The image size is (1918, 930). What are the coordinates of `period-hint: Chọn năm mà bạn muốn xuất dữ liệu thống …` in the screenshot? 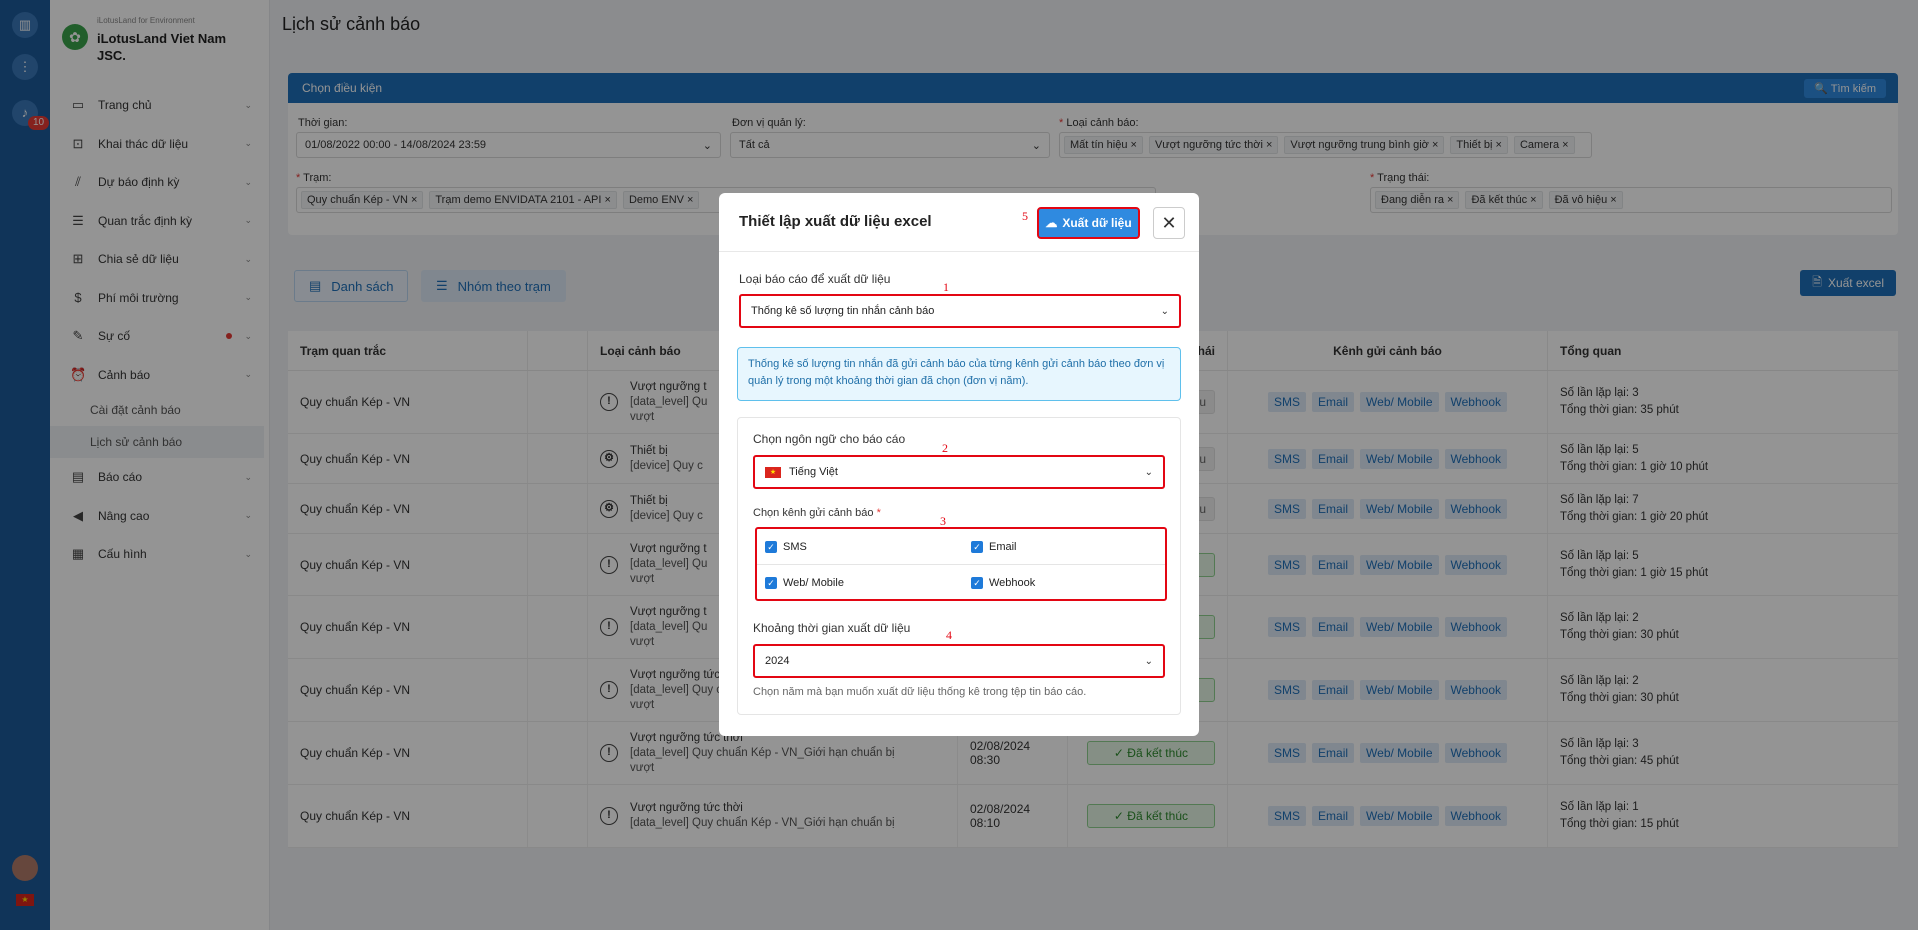 It's located at (920, 692).